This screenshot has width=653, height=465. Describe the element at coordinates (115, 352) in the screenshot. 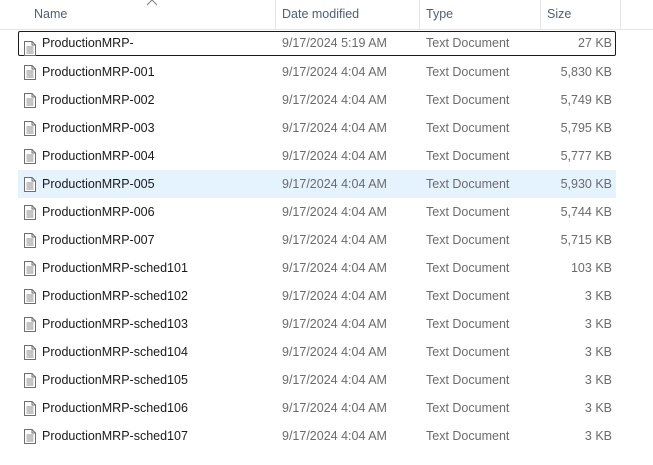

I see `file-name: ProductionMRP-sched104` at that location.